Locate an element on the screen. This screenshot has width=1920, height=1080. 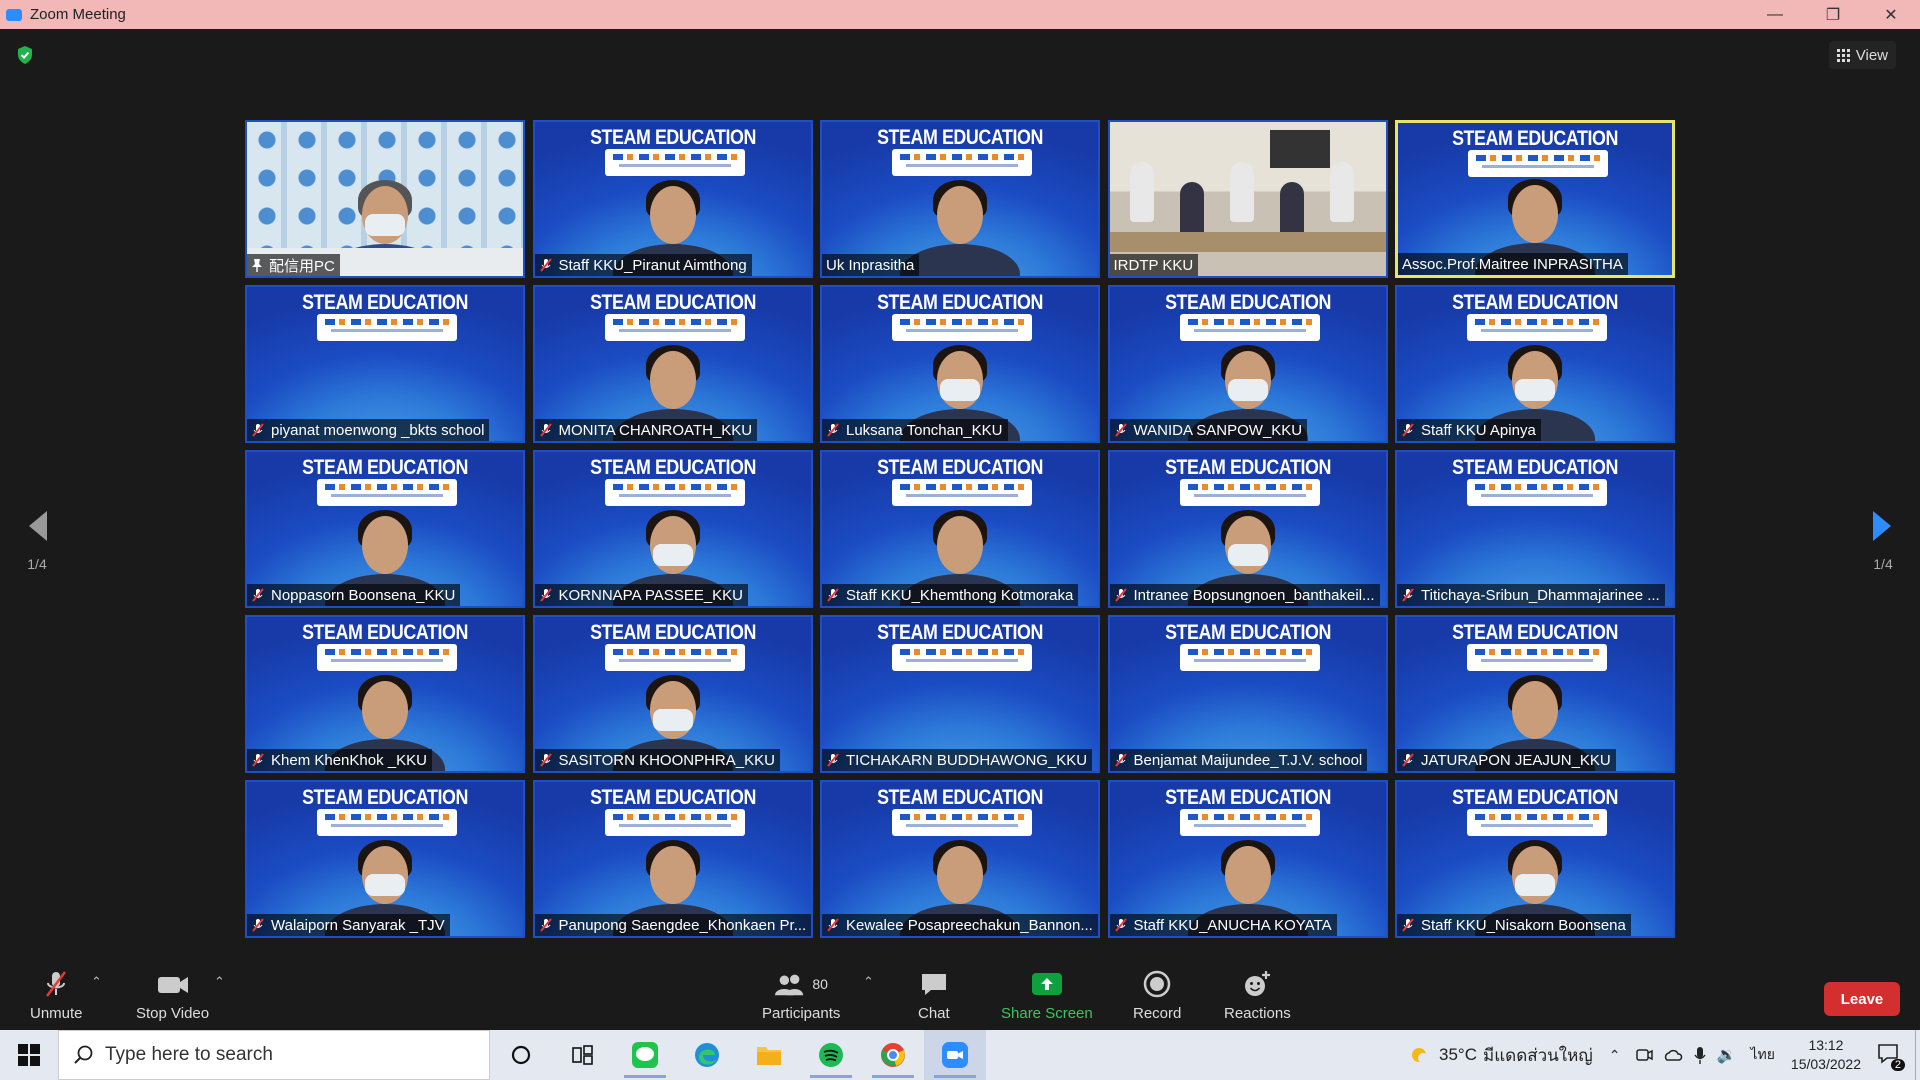
participant-tile: 配信用PC is located at coordinates (385, 199).